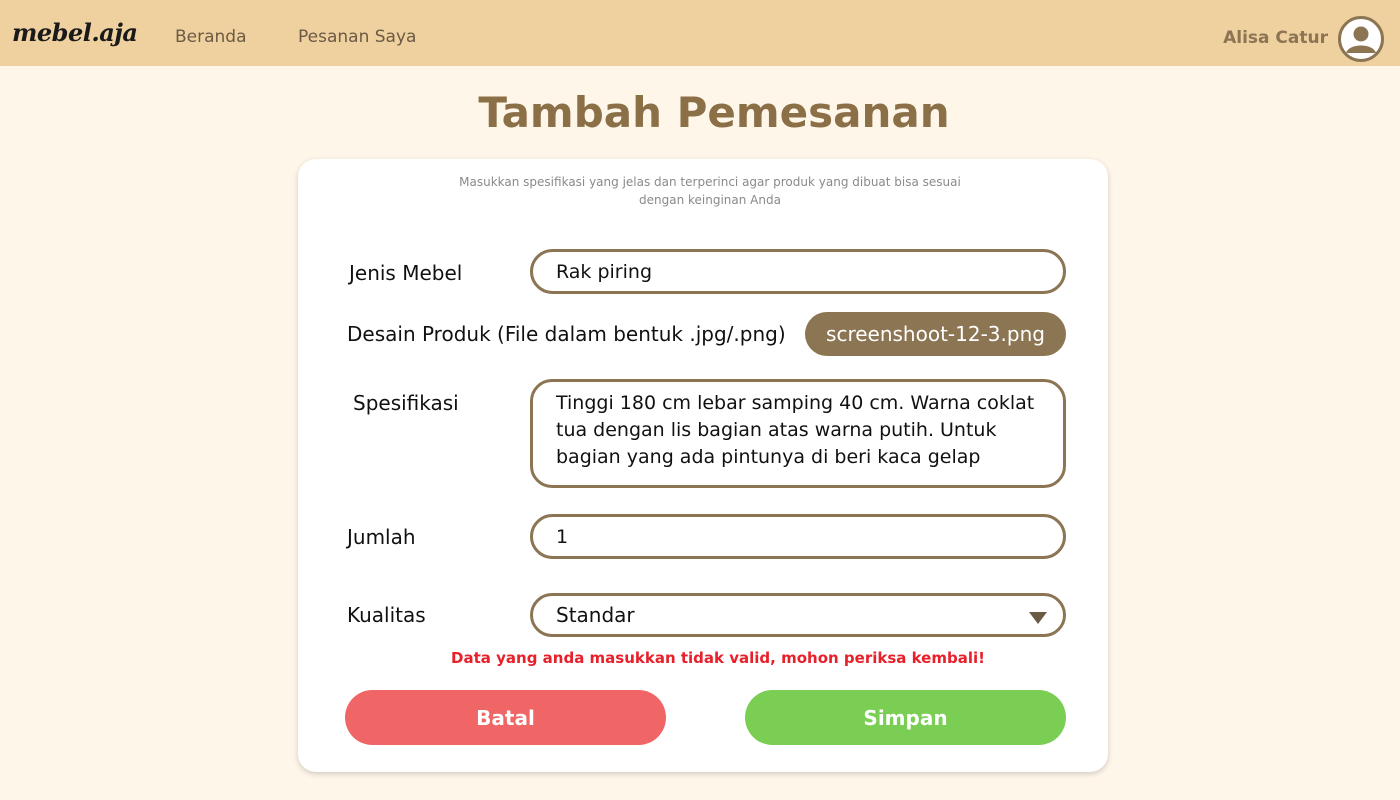 This screenshot has height=800, width=1400. Describe the element at coordinates (905, 717) in the screenshot. I see `save-button: Simpan` at that location.